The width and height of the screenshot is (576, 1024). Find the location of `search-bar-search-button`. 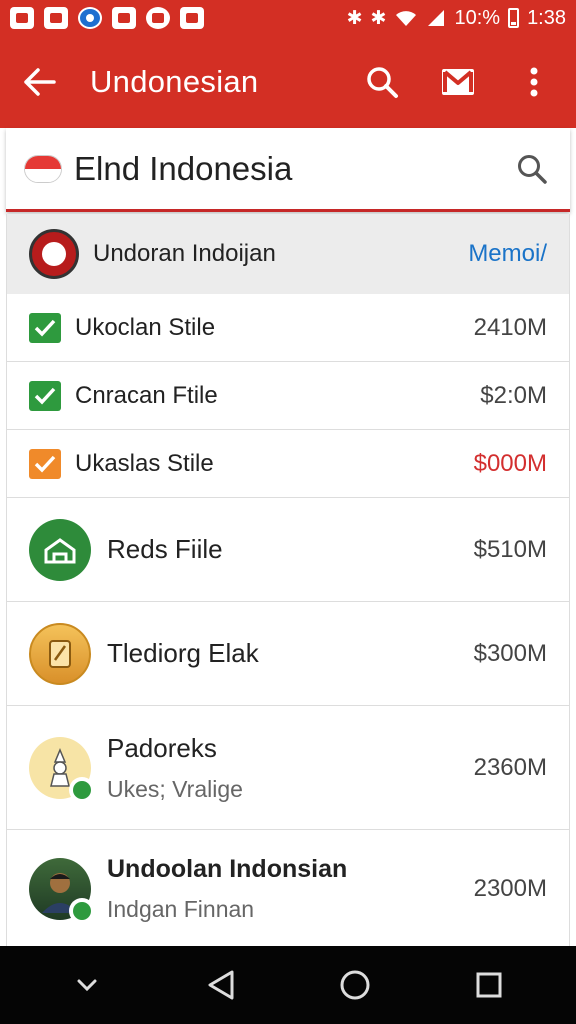

search-bar-search-button is located at coordinates (532, 169).